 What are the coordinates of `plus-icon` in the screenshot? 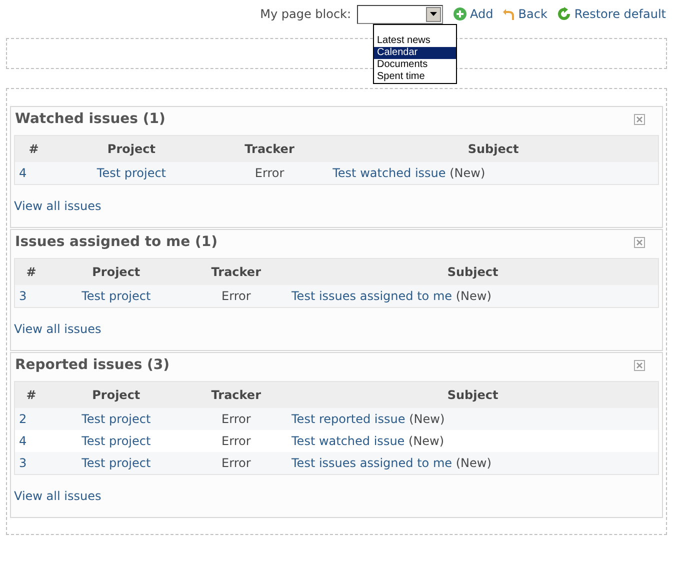 It's located at (460, 14).